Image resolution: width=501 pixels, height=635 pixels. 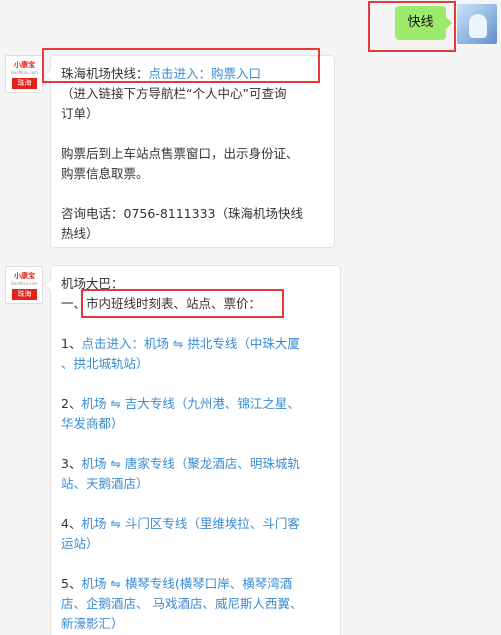 What do you see at coordinates (420, 22) in the screenshot?
I see `my-message-text: 快线` at bounding box center [420, 22].